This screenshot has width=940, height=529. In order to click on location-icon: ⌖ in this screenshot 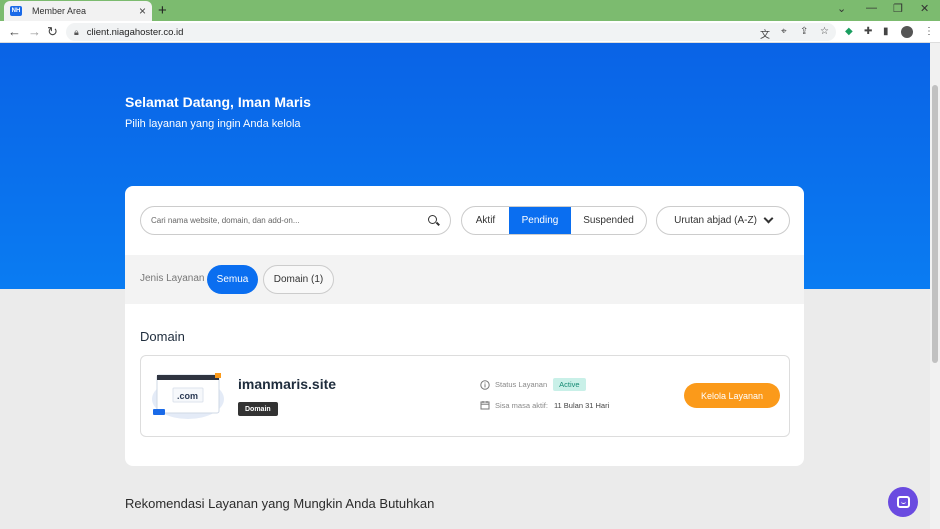, I will do `click(784, 31)`.